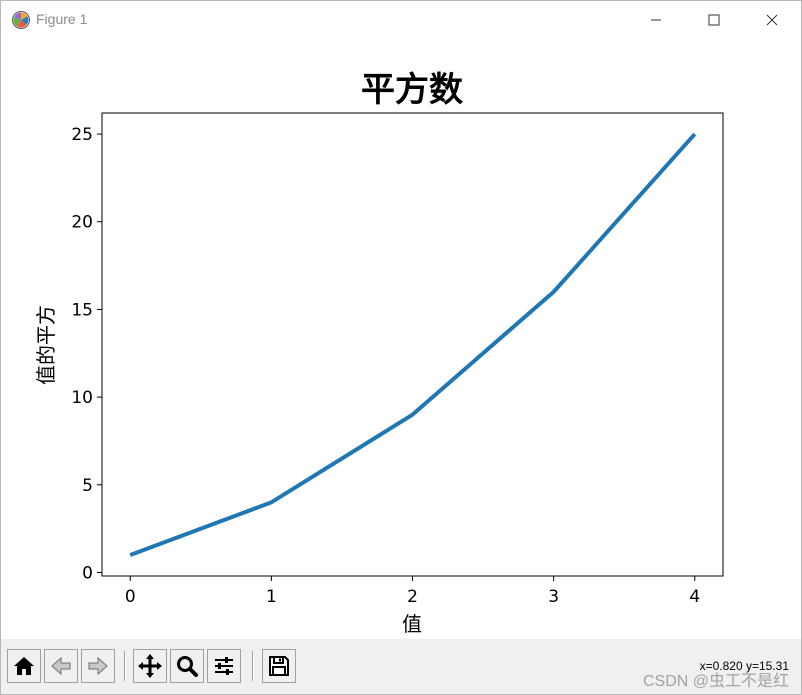 The height and width of the screenshot is (695, 802). What do you see at coordinates (412, 624) in the screenshot?
I see `x-axis-label: 值` at bounding box center [412, 624].